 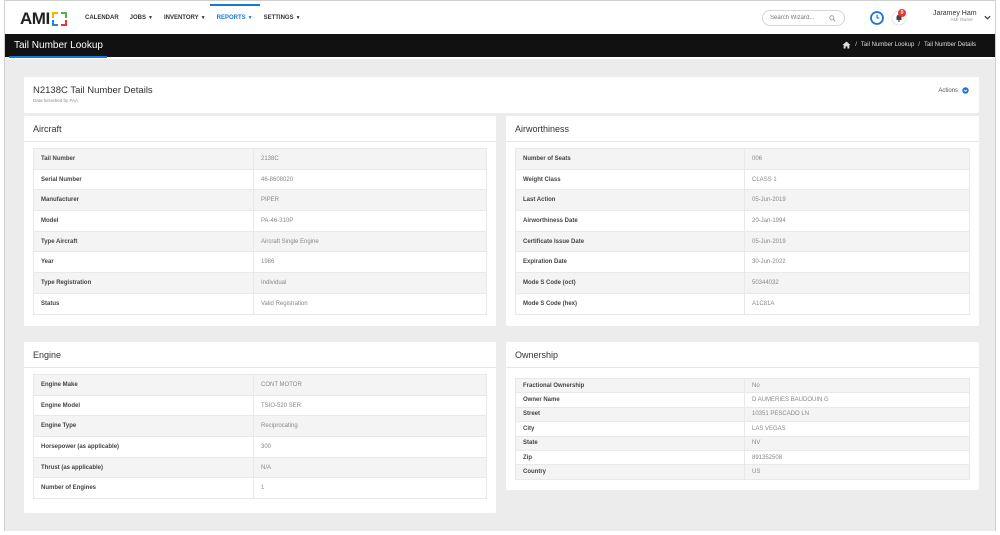 I want to click on field-value: LAS VEGAS, so click(x=857, y=429).